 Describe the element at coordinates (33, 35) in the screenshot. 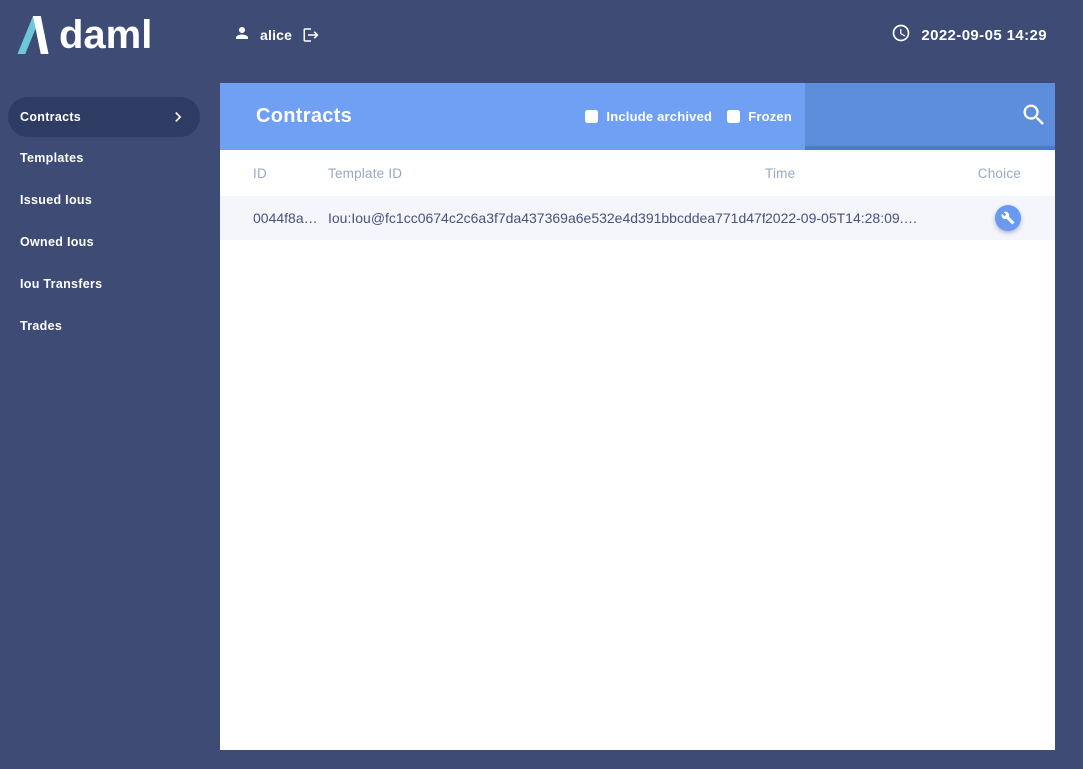

I see `lambda-logo-icon` at that location.